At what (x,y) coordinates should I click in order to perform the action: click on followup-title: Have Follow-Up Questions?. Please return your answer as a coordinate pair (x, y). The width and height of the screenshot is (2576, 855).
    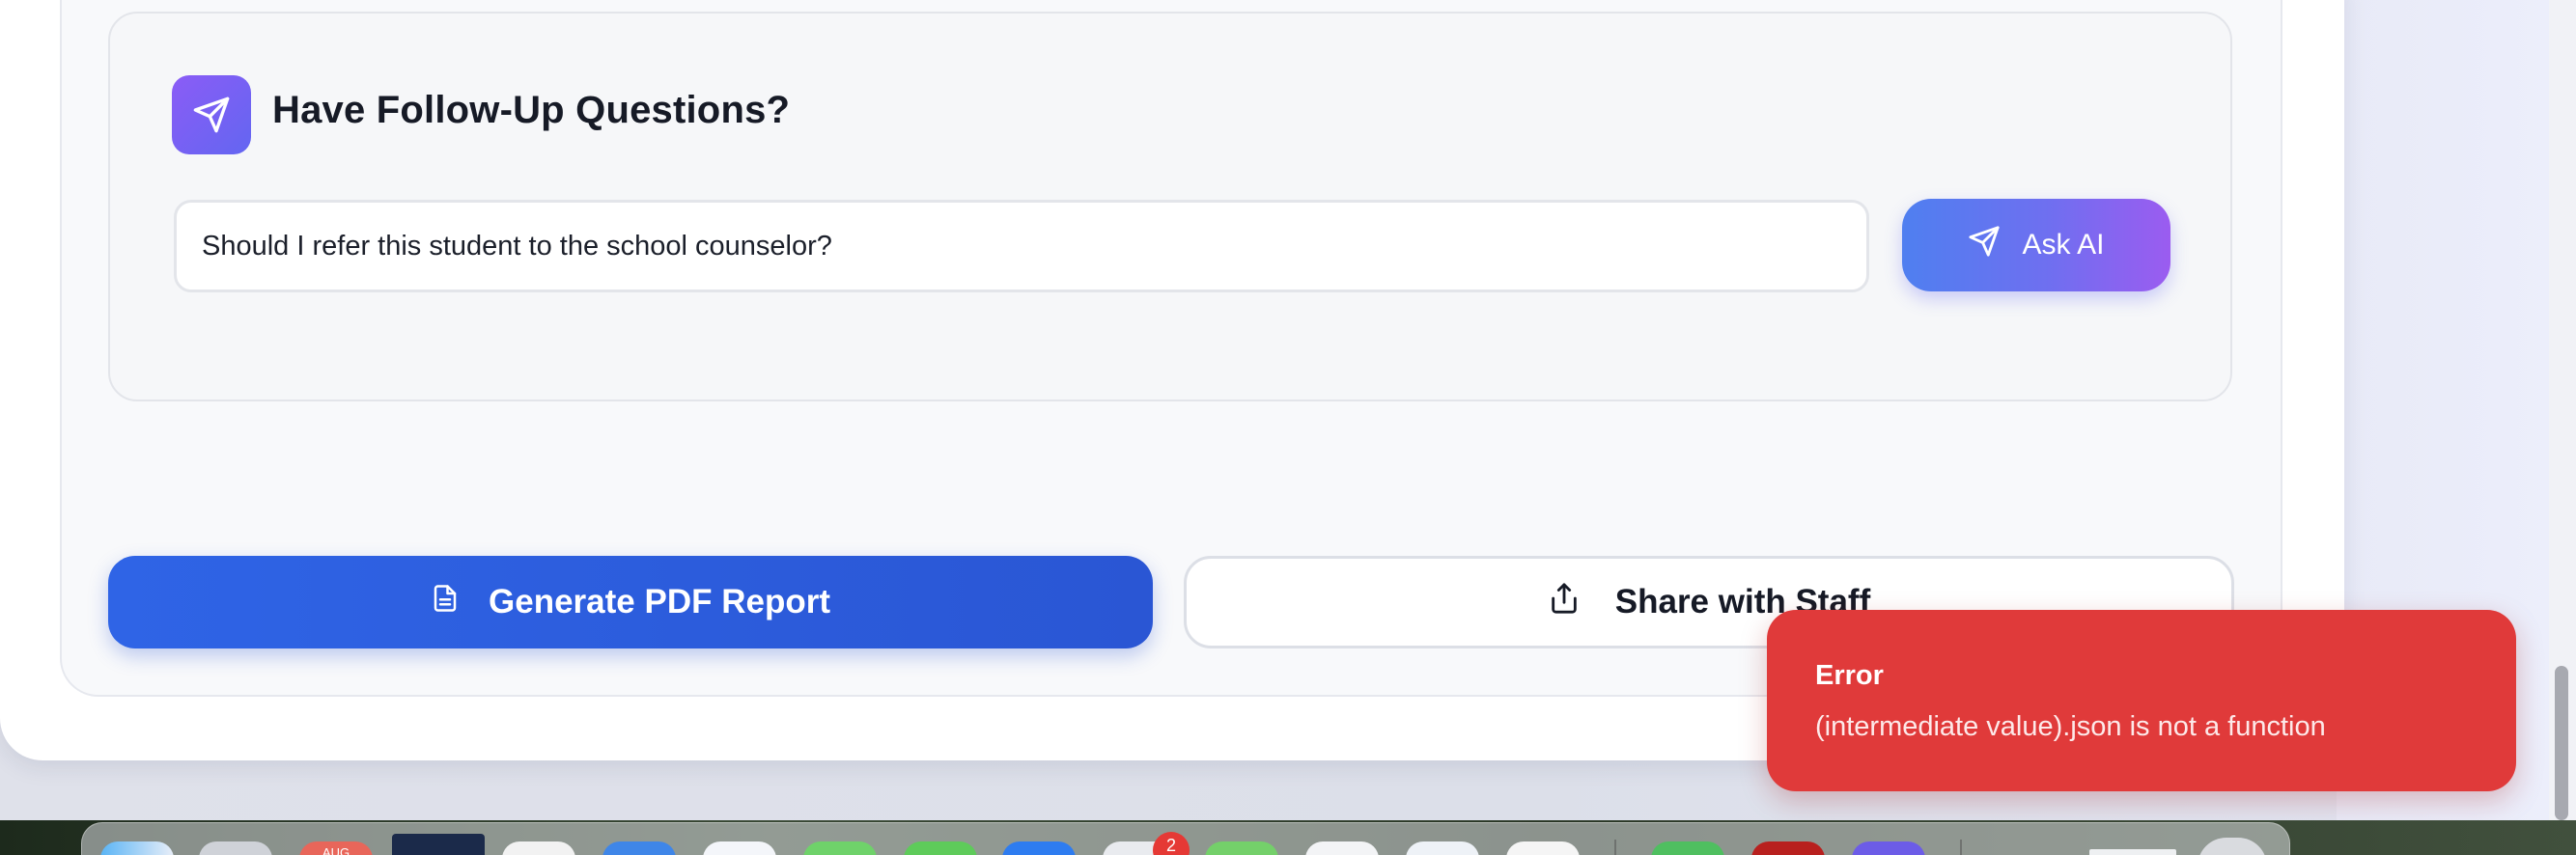
    Looking at the image, I should click on (531, 110).